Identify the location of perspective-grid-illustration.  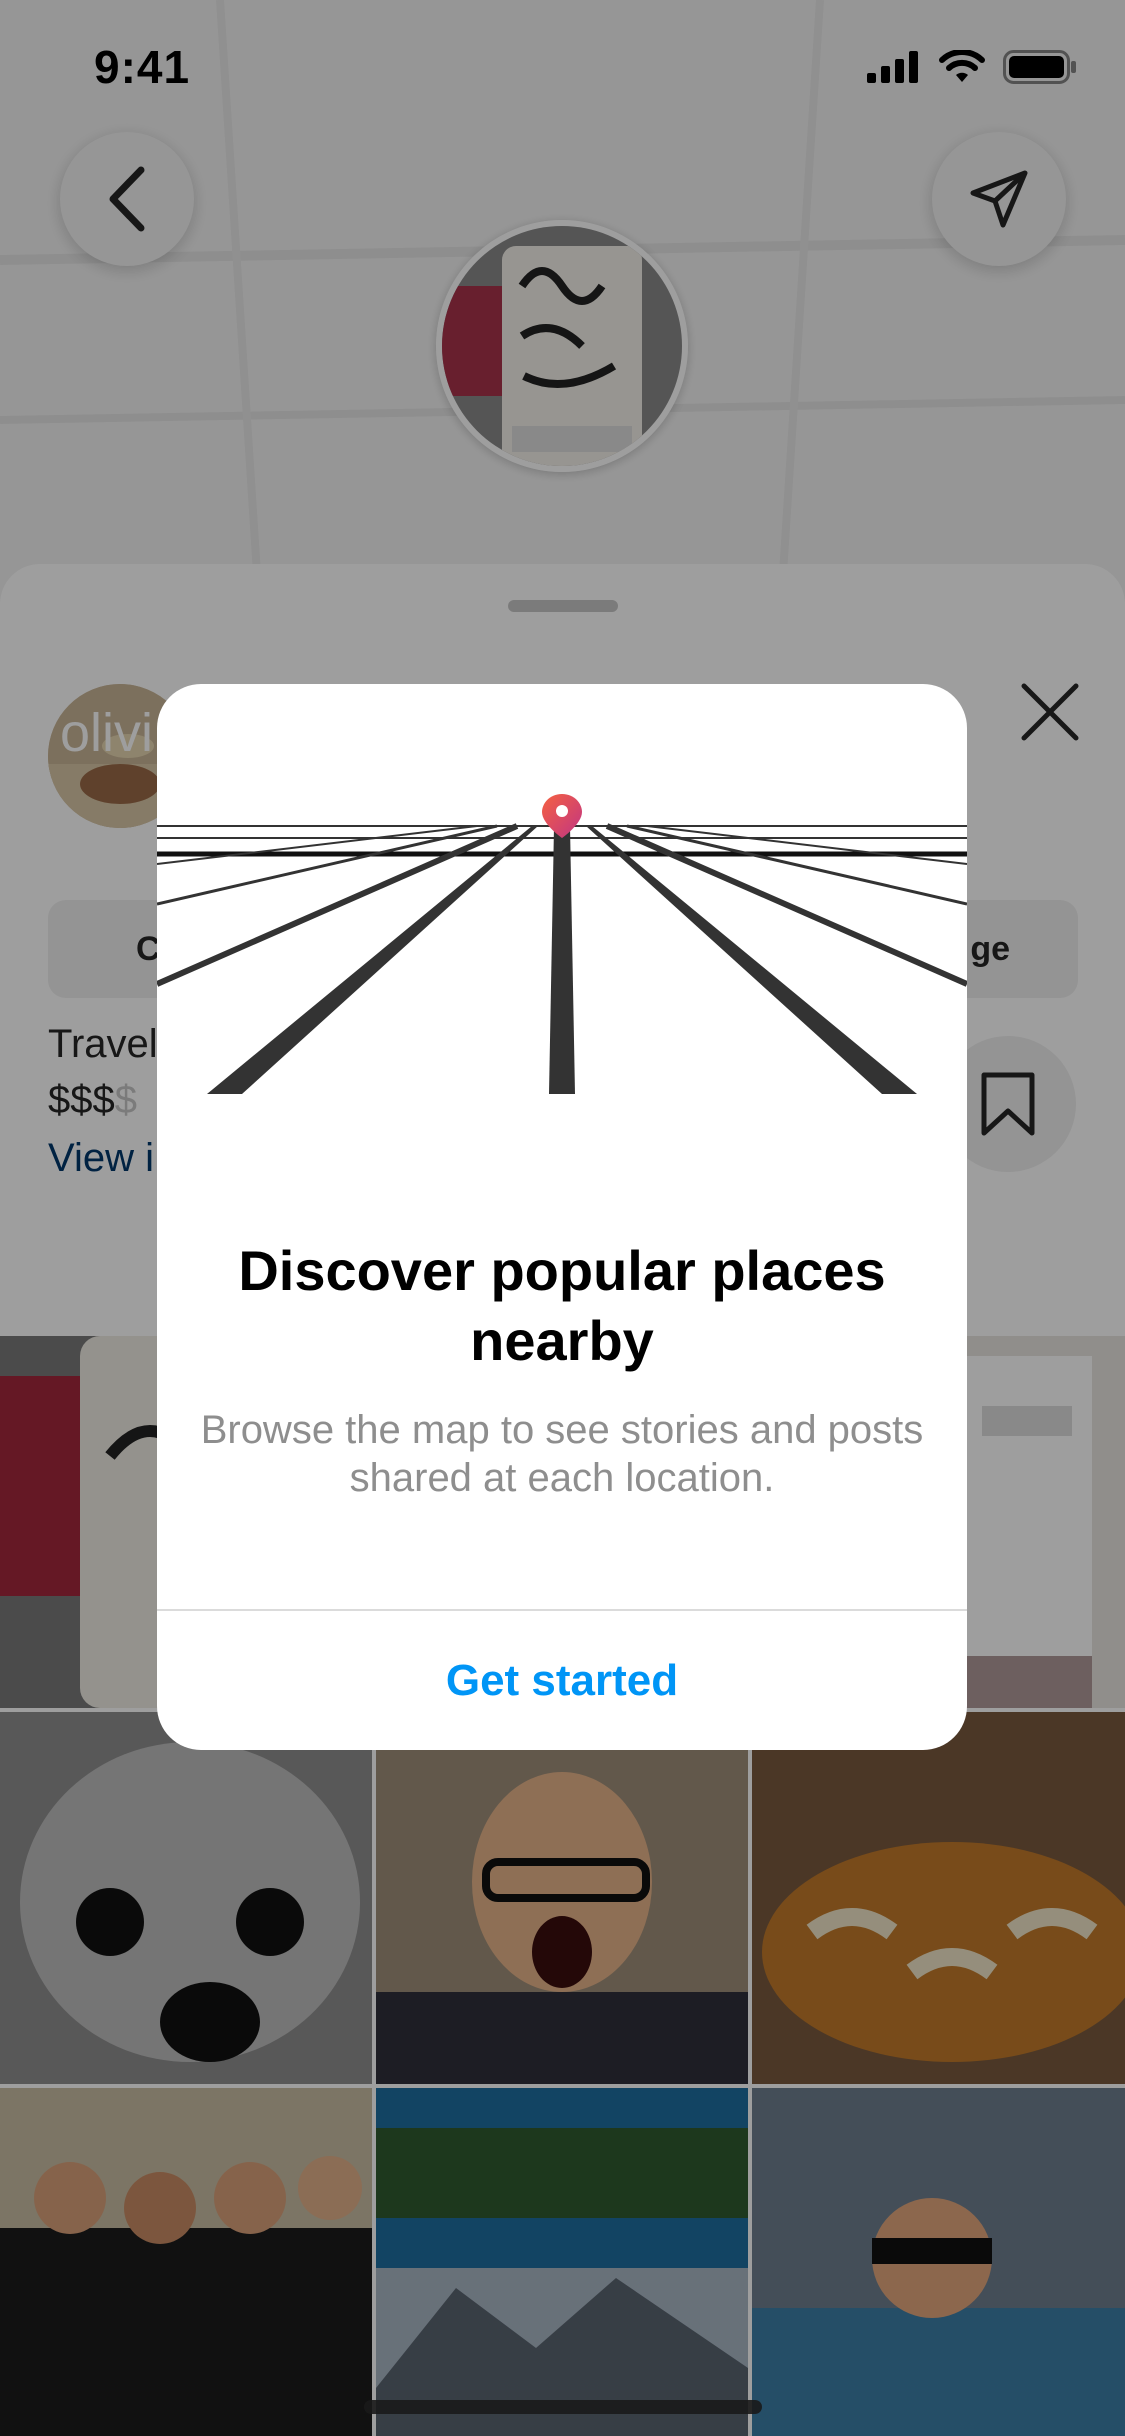
(562, 944).